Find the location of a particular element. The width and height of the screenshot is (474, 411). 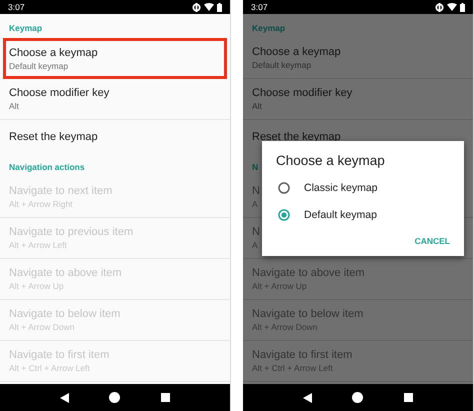

setting-summary: Alt + Arrow Up is located at coordinates (279, 286).